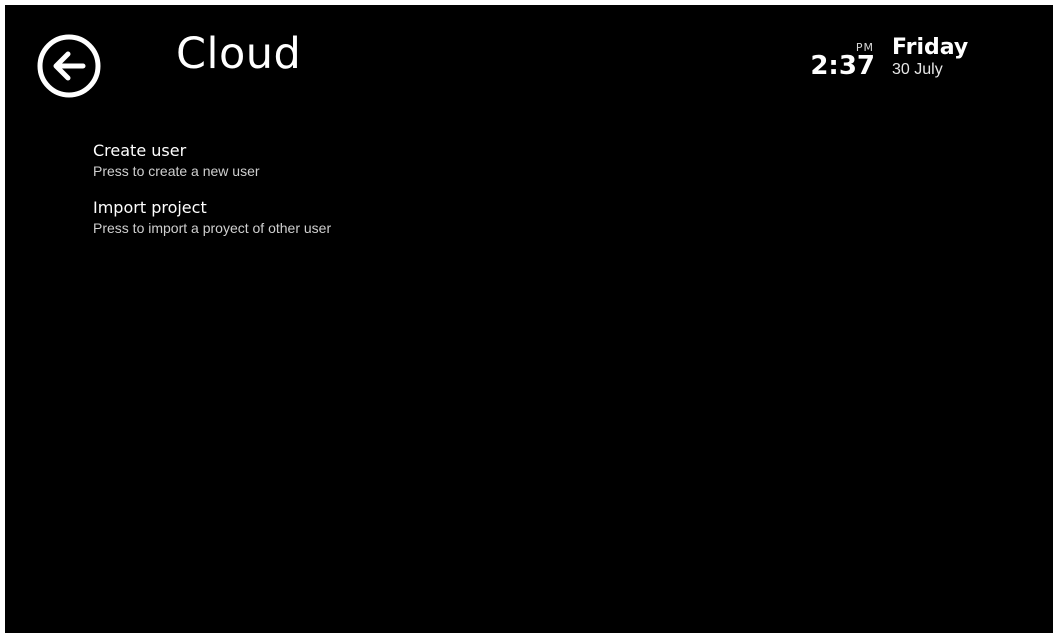 This screenshot has height=637, width=1057. I want to click on menu-item-title: Create user, so click(140, 150).